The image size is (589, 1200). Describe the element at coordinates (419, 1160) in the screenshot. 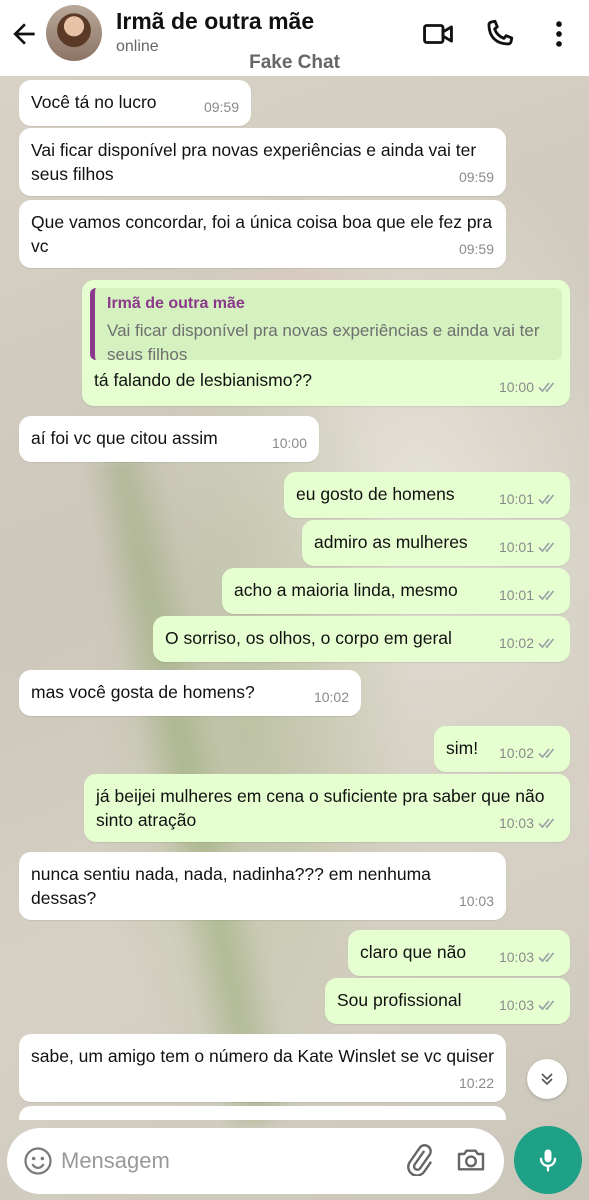

I see `paperclip-icon` at that location.